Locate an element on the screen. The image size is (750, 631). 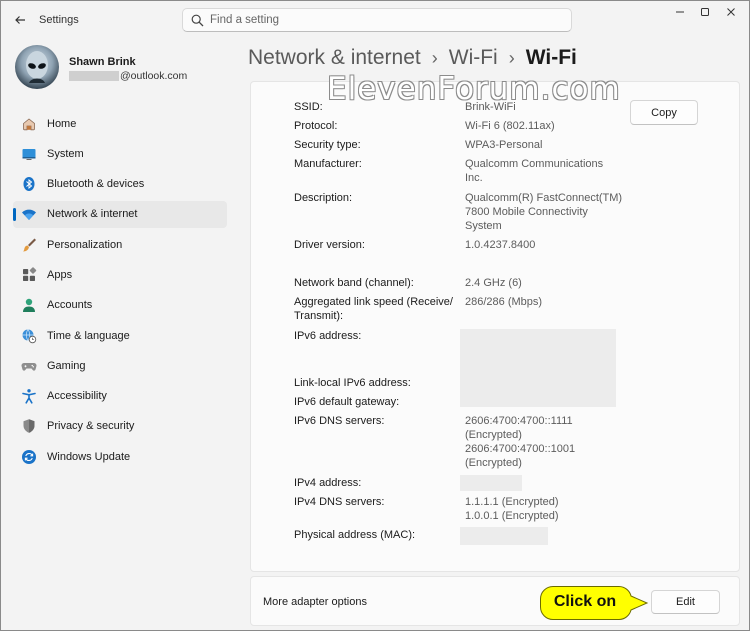
sidebar-item-privacy-security: Privacy & security is located at coordinates (120, 426).